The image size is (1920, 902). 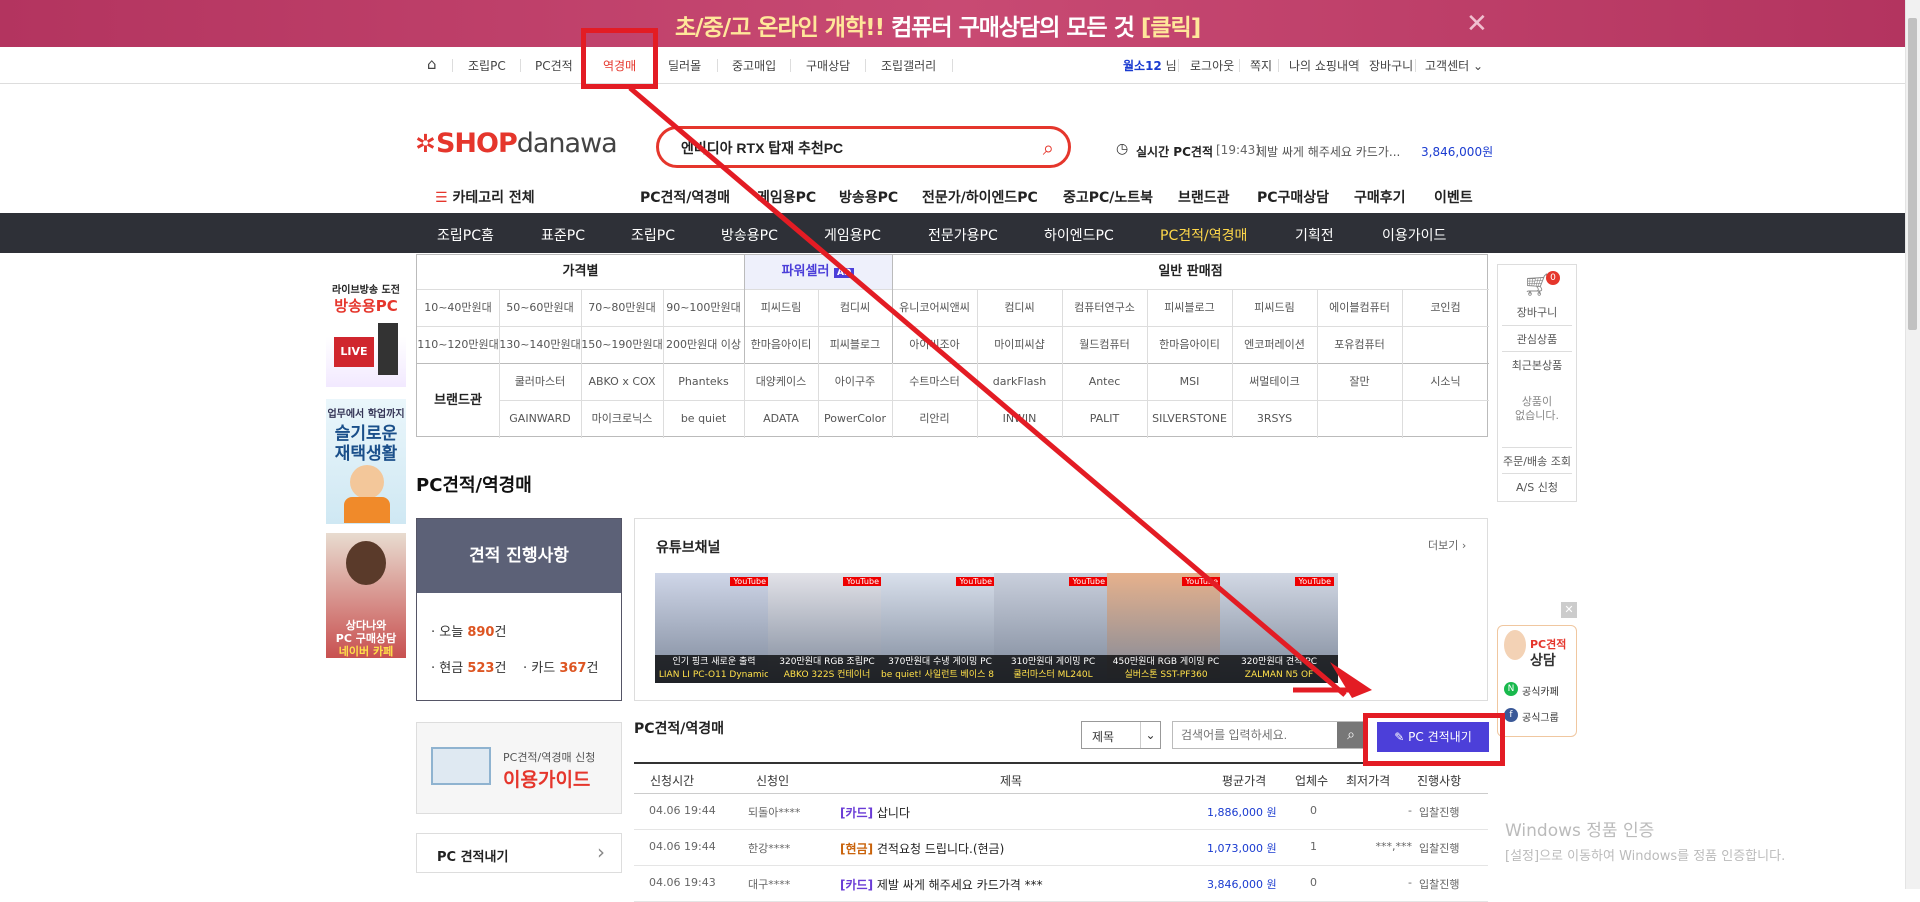 I want to click on brand-item: 리안리, so click(x=934, y=418).